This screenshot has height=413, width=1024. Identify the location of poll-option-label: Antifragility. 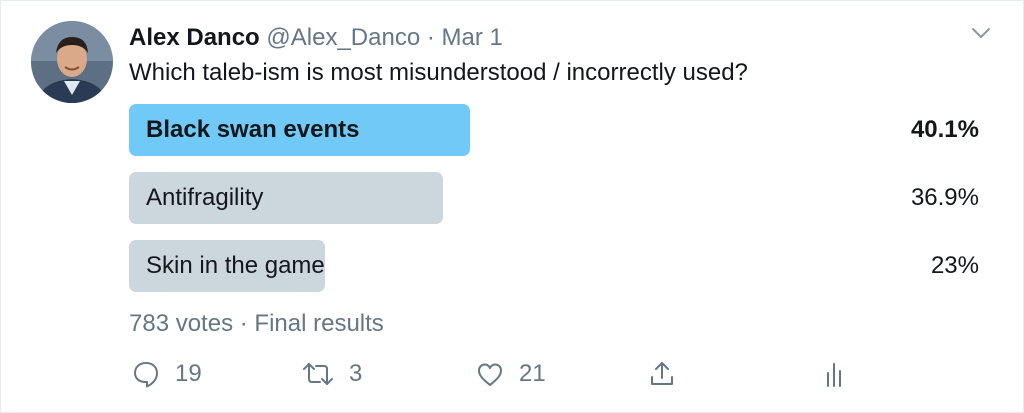
(205, 197).